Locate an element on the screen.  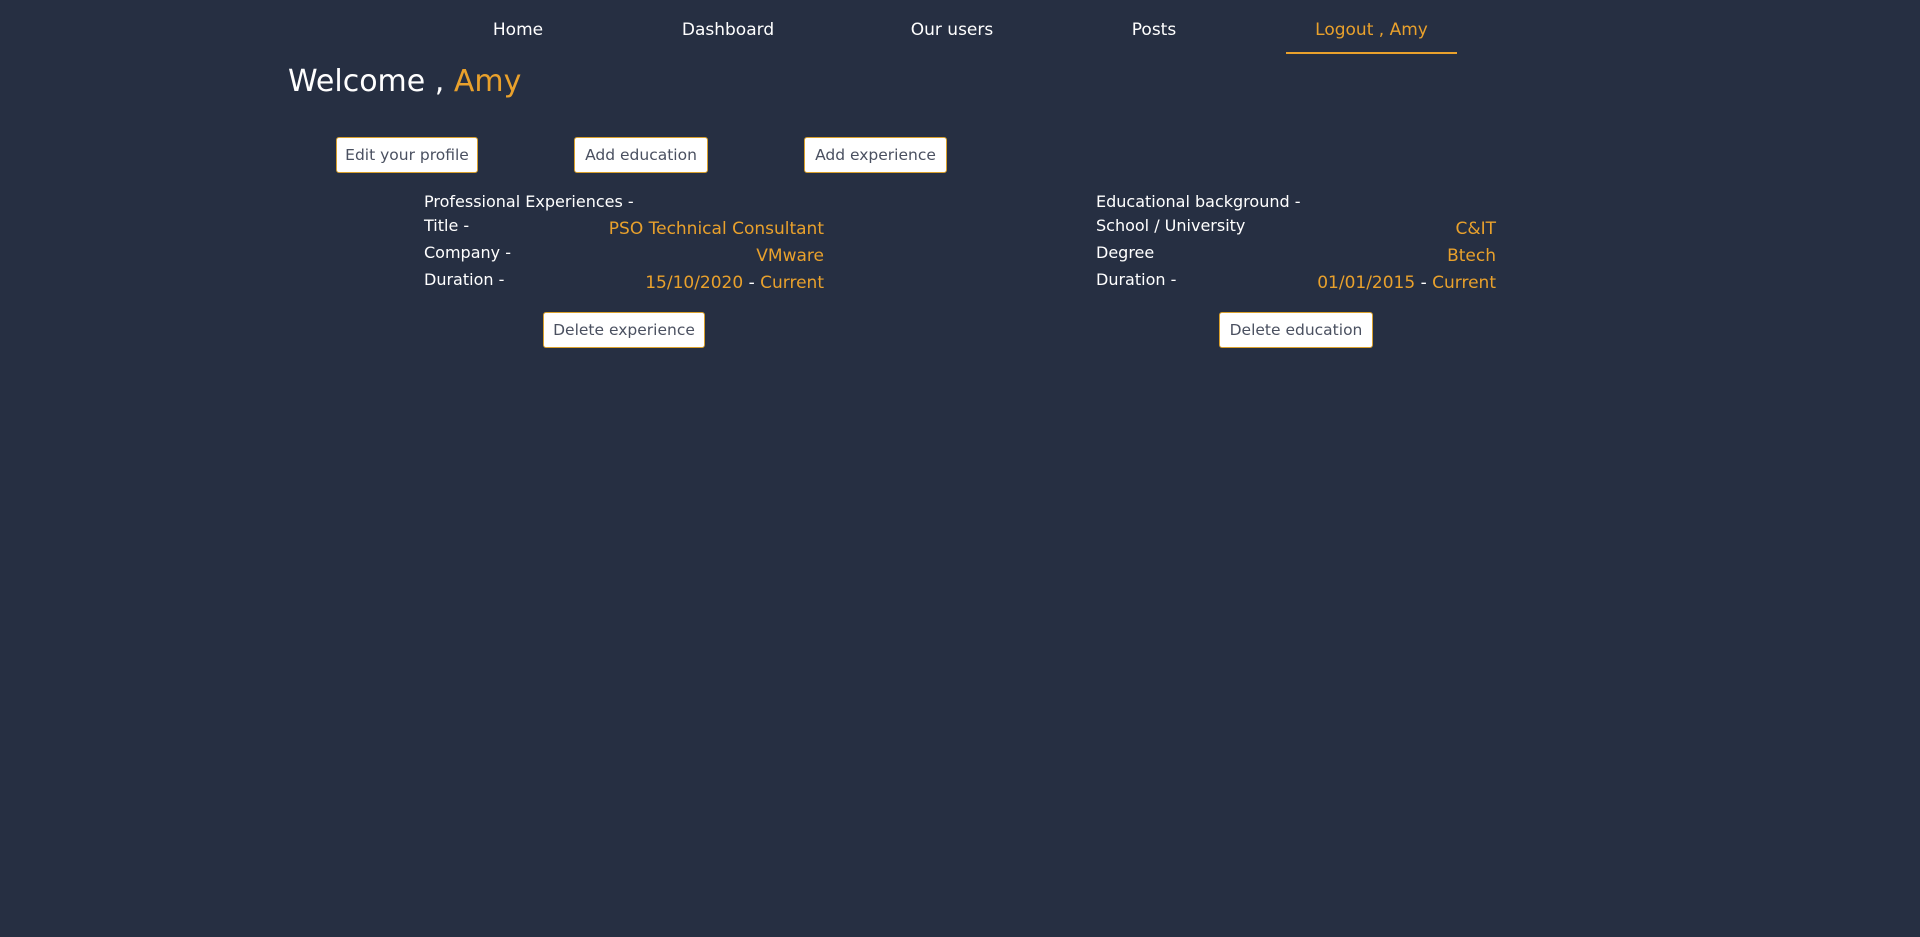
experience-duration-end: Current is located at coordinates (792, 283).